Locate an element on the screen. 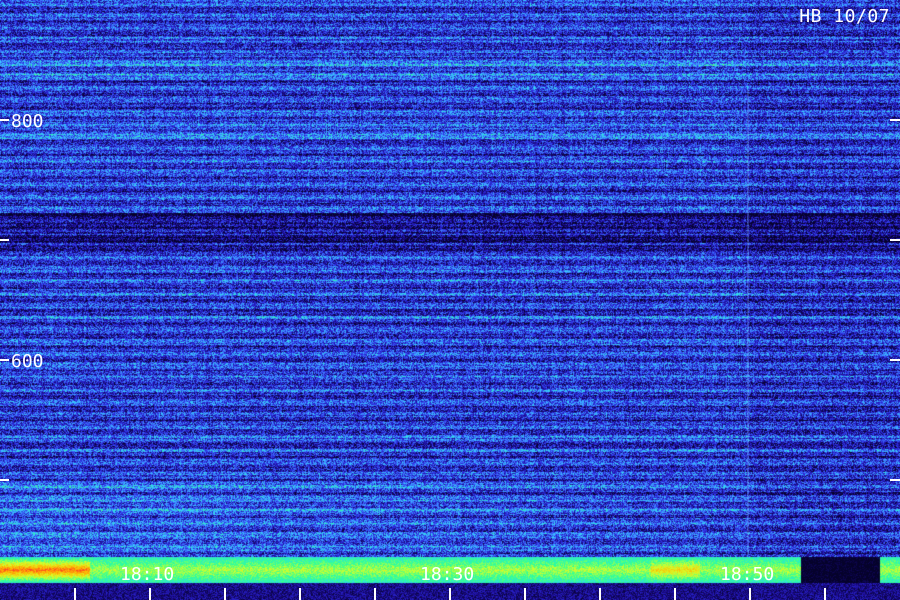 This screenshot has height=600, width=900. station-date-label: HB 10/07 is located at coordinates (844, 16).